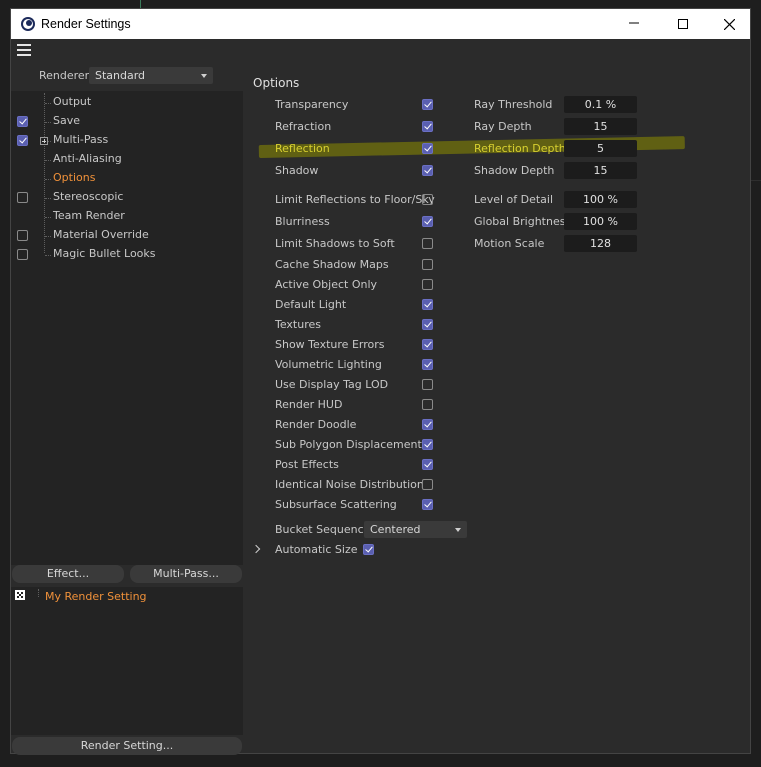  What do you see at coordinates (86, 24) in the screenshot?
I see `window-title: Render Settings` at bounding box center [86, 24].